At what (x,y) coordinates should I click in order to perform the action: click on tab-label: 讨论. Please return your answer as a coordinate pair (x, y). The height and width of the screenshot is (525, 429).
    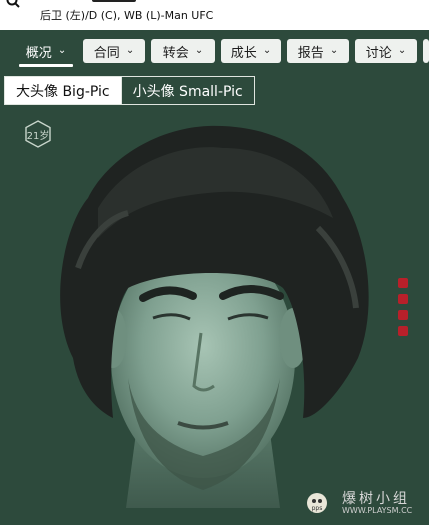
    Looking at the image, I should click on (378, 53).